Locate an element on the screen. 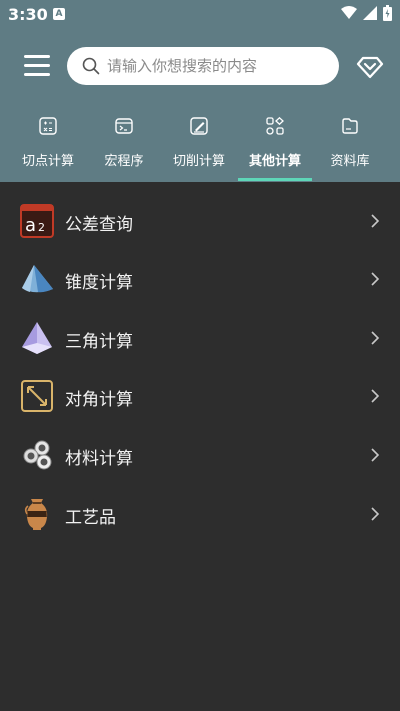 Image resolution: width=400 pixels, height=711 pixels. status-time: 3:30 is located at coordinates (28, 14).